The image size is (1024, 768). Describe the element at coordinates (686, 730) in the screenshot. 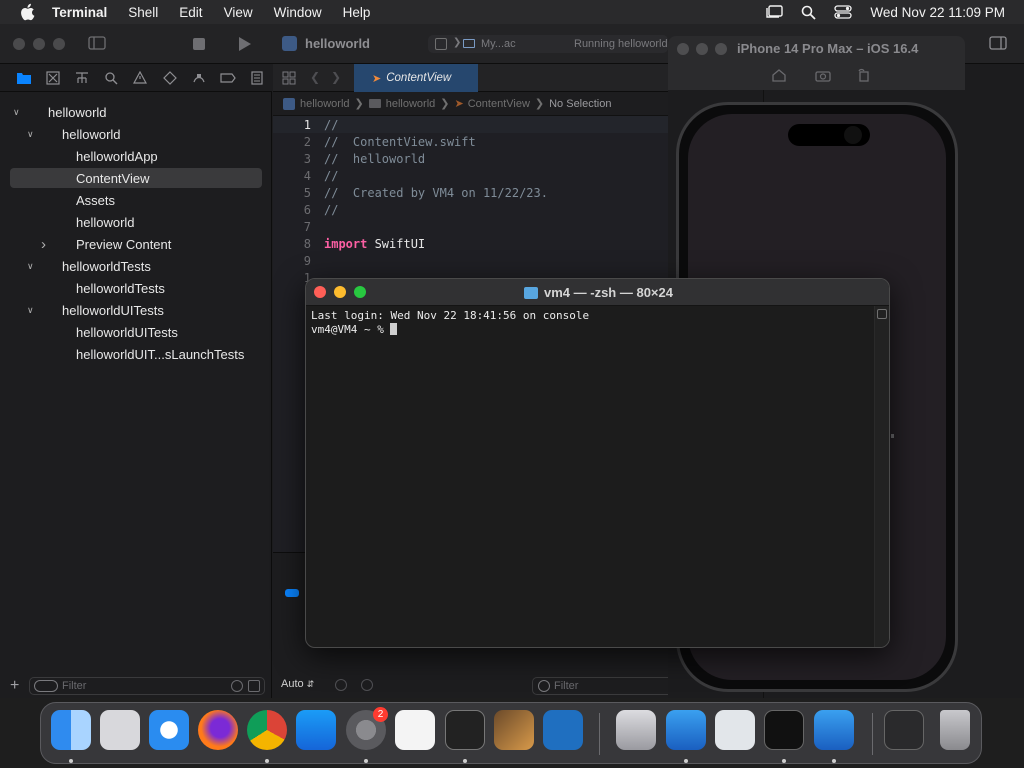

I see `xcode-app-icon` at that location.